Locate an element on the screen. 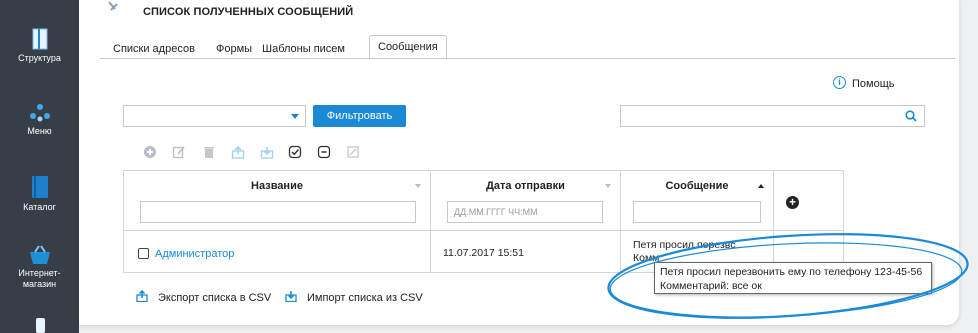  basket-icon is located at coordinates (39, 254).